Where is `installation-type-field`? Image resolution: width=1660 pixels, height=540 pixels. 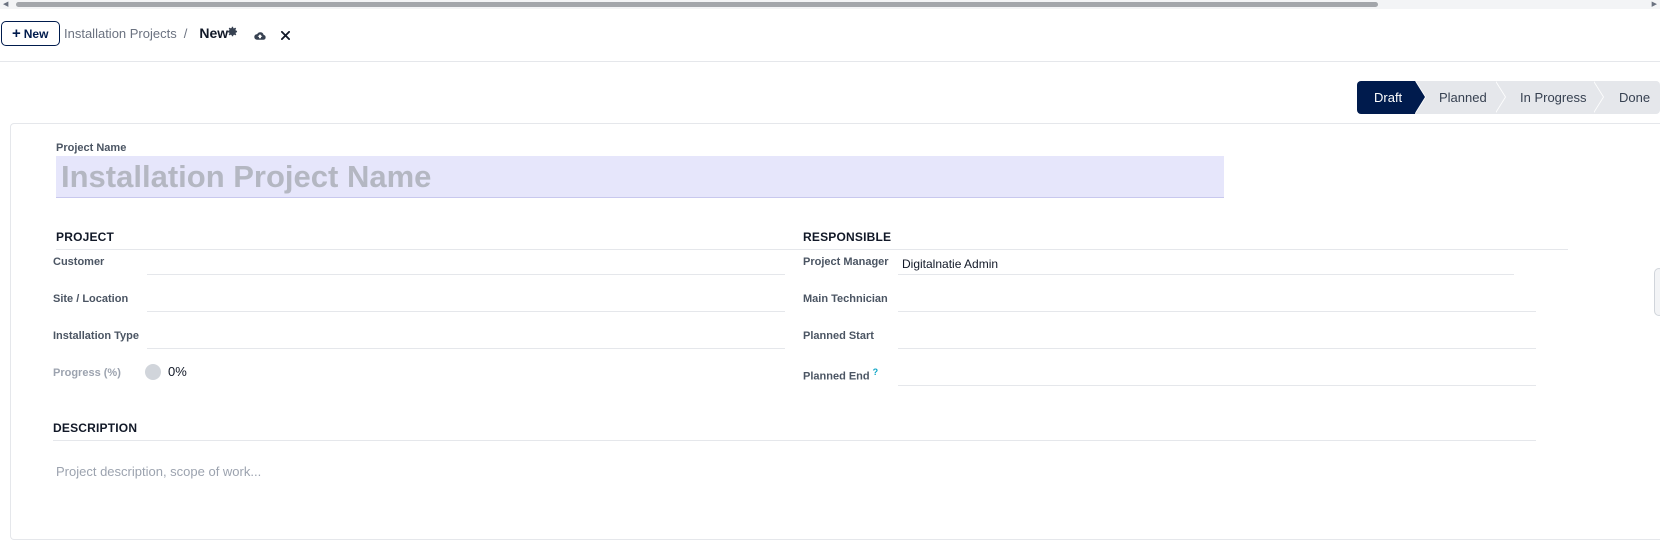
installation-type-field is located at coordinates (466, 338).